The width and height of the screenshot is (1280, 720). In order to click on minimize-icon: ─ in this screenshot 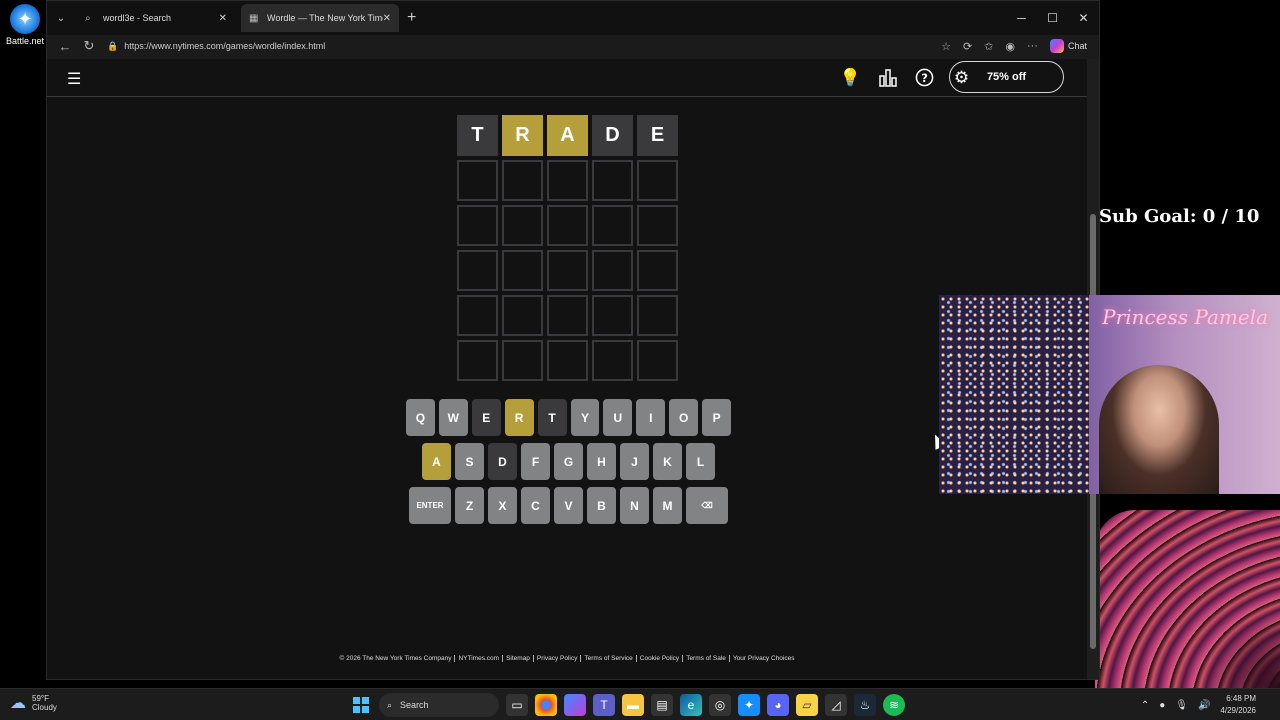, I will do `click(1021, 18)`.